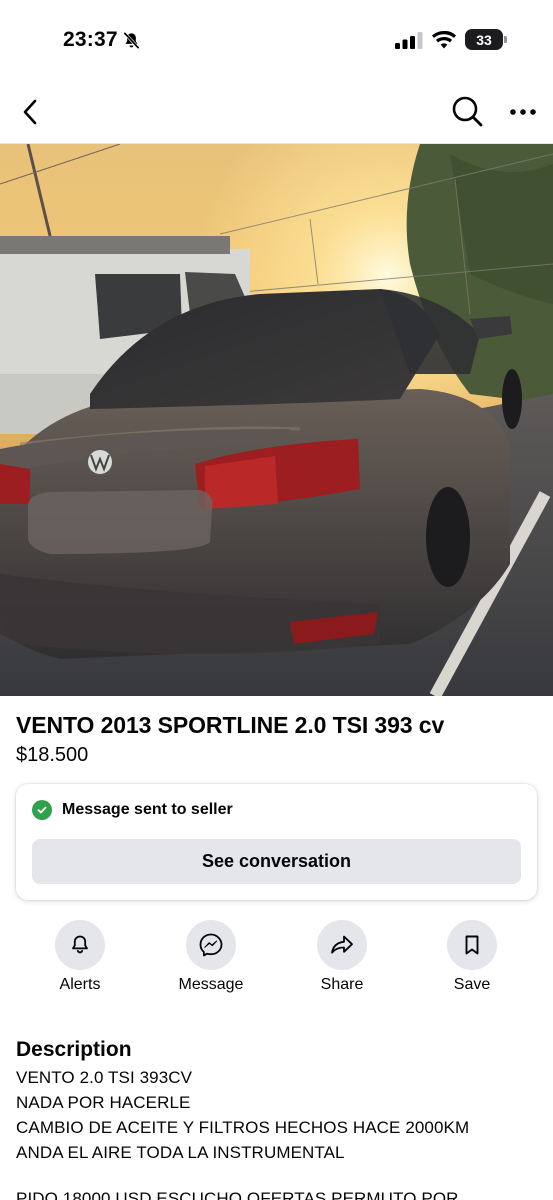  I want to click on alerts-icon-circle, so click(80, 945).